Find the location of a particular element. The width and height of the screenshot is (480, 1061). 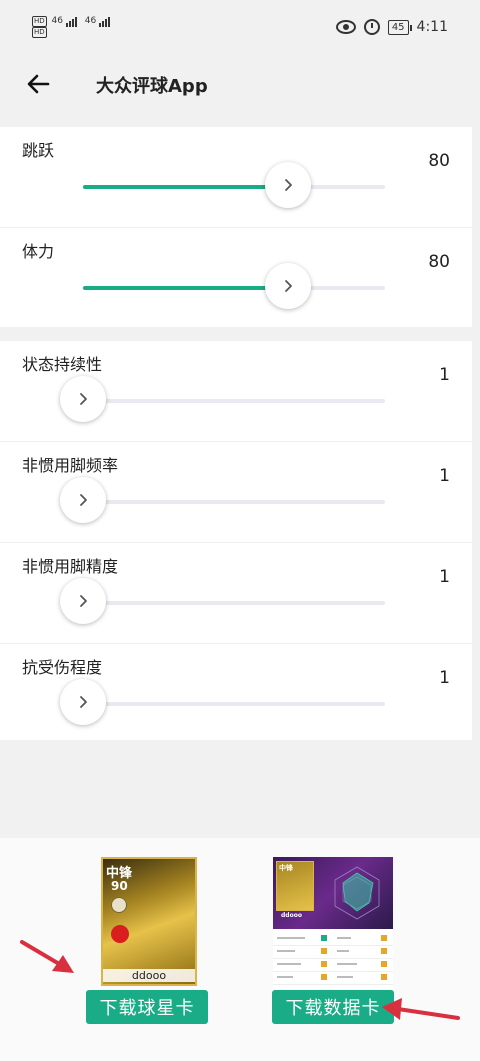

card-player-name: ddooo is located at coordinates (149, 975).